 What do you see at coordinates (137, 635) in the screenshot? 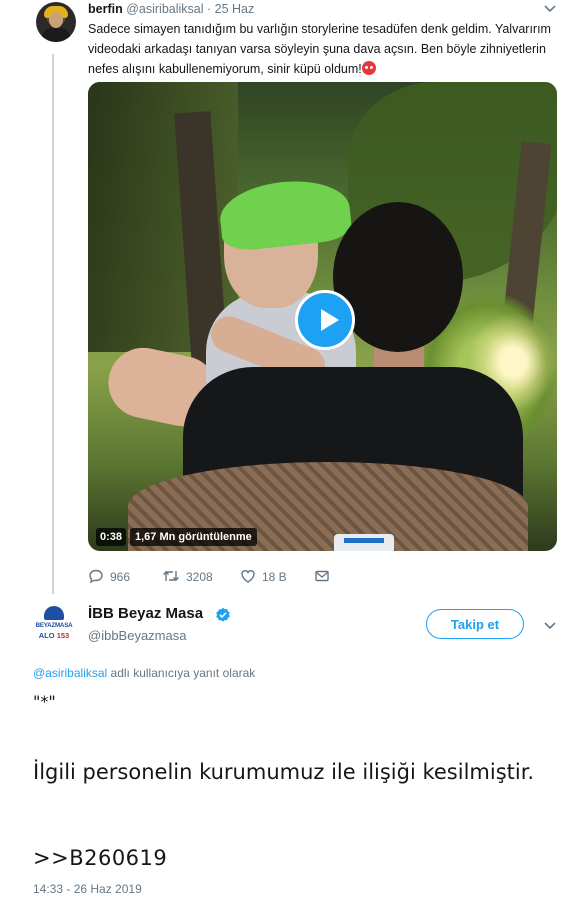
I see `main-author-handle: @ibbBeyazmasa` at bounding box center [137, 635].